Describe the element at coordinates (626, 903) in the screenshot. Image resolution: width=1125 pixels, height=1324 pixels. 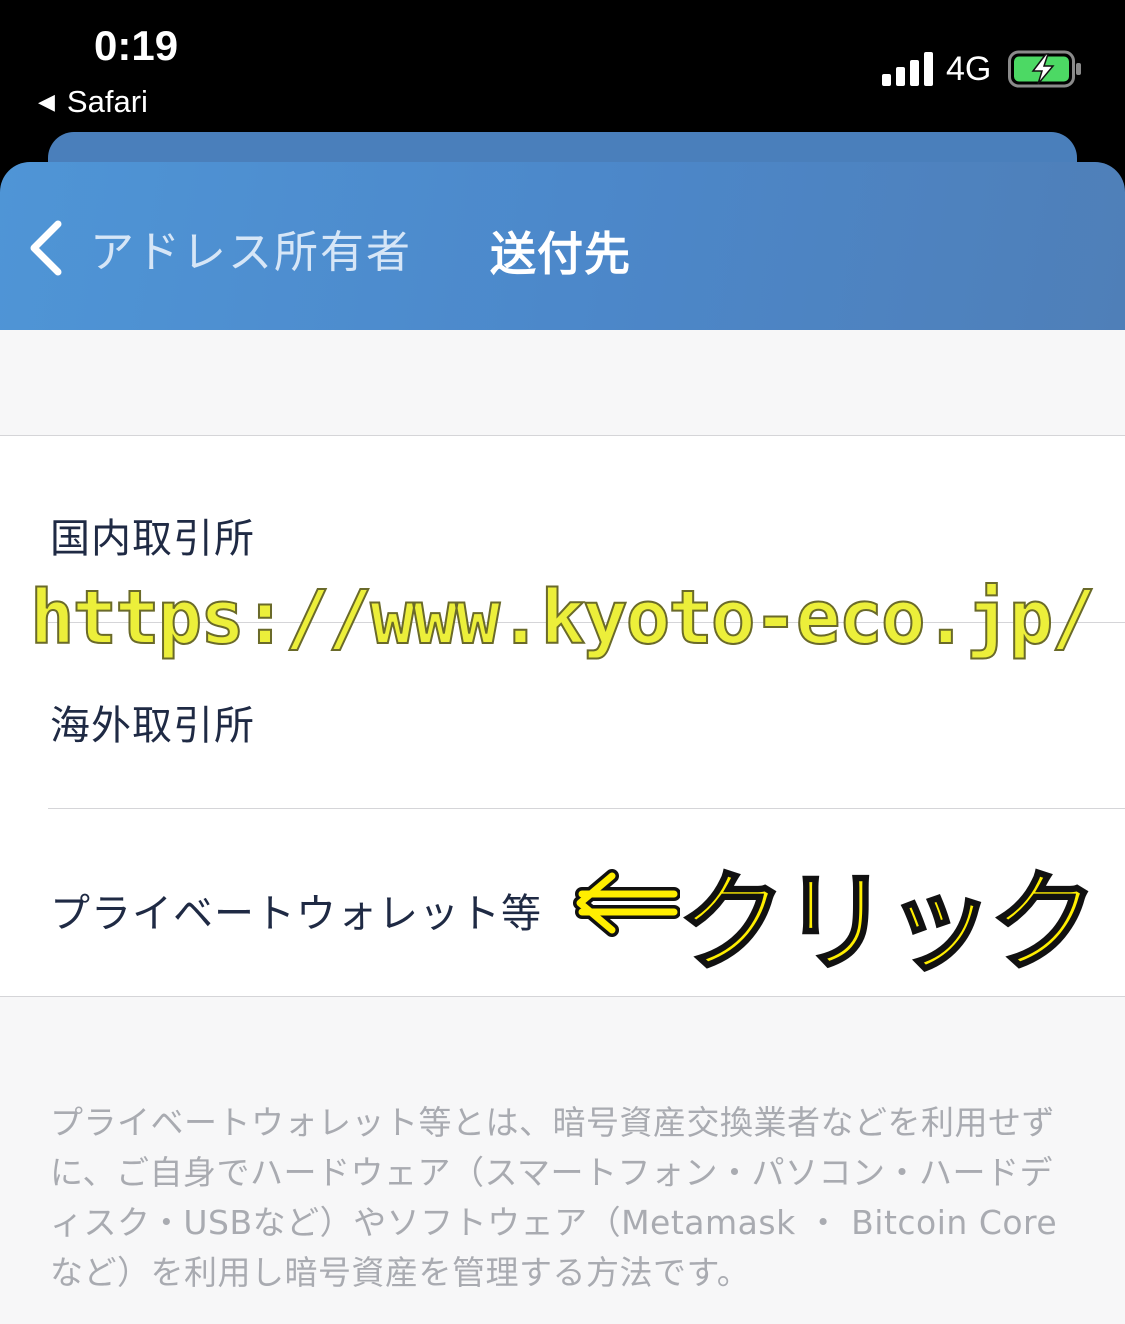
I see `left-arrow-icon` at that location.